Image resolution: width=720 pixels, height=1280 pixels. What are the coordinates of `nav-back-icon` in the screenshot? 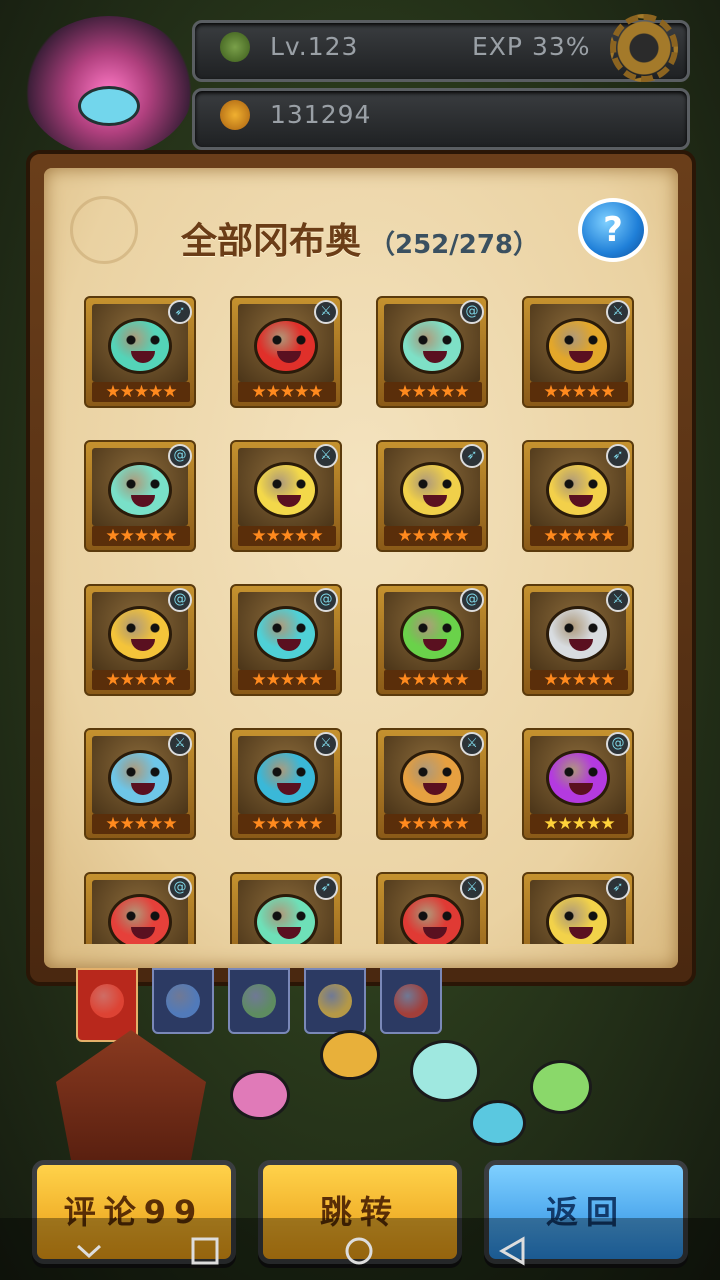 It's located at (513, 1251).